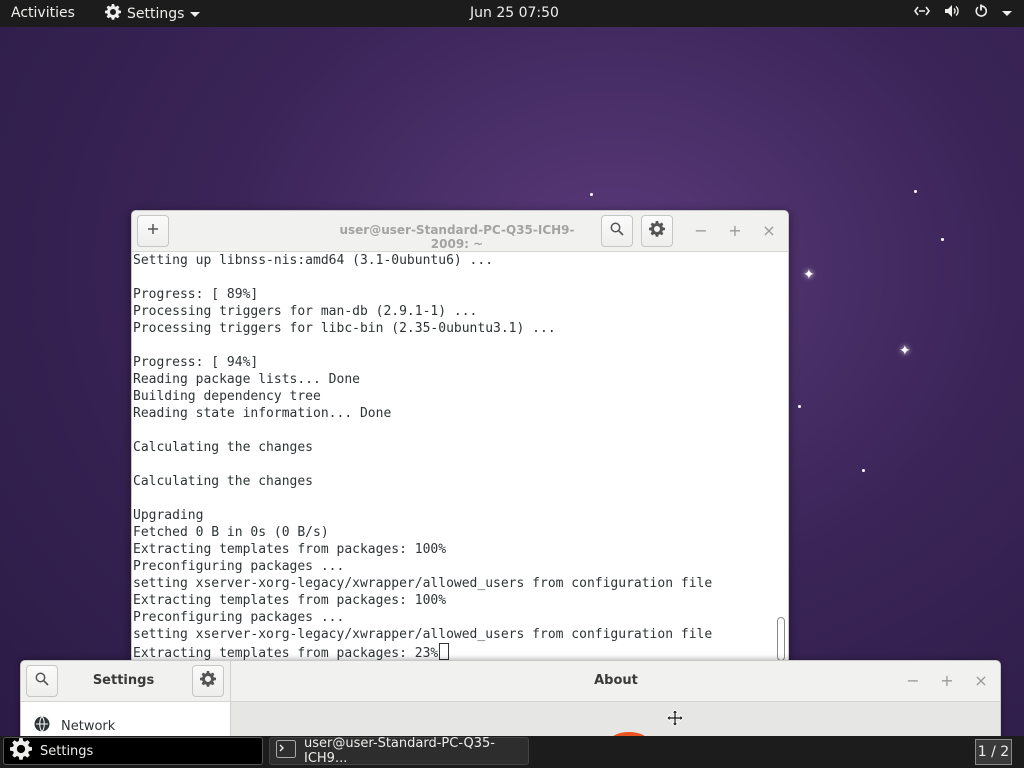 This screenshot has height=768, width=1024. What do you see at coordinates (781, 639) in the screenshot?
I see `terminal-scrollbar` at bounding box center [781, 639].